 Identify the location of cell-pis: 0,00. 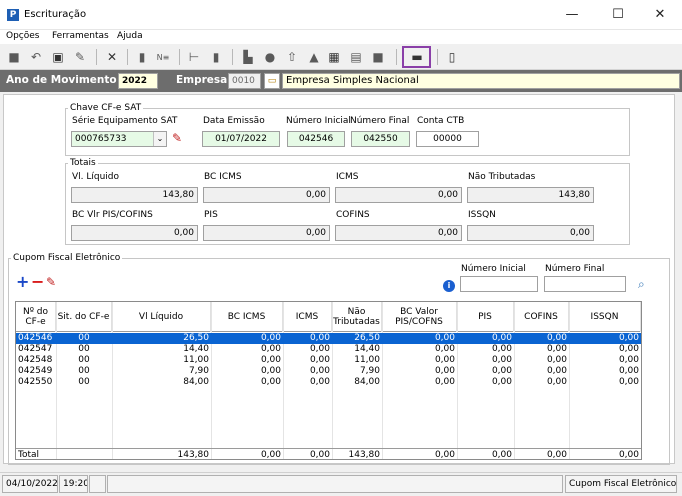
(501, 455).